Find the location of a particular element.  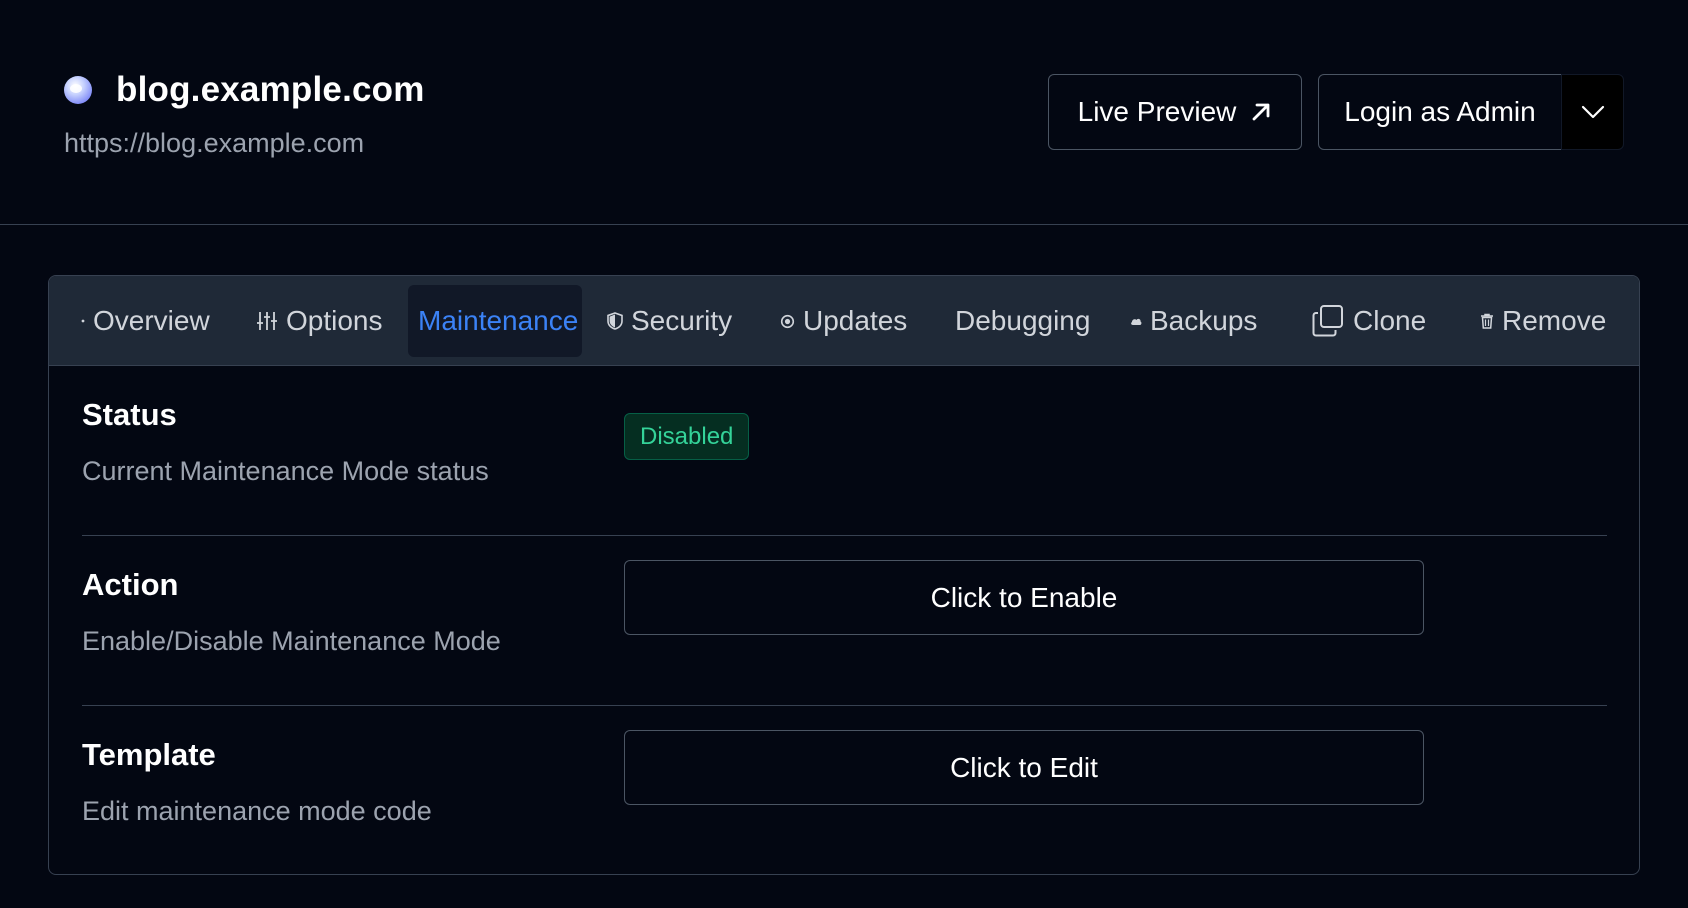

tab-label: Remove is located at coordinates (1554, 320).